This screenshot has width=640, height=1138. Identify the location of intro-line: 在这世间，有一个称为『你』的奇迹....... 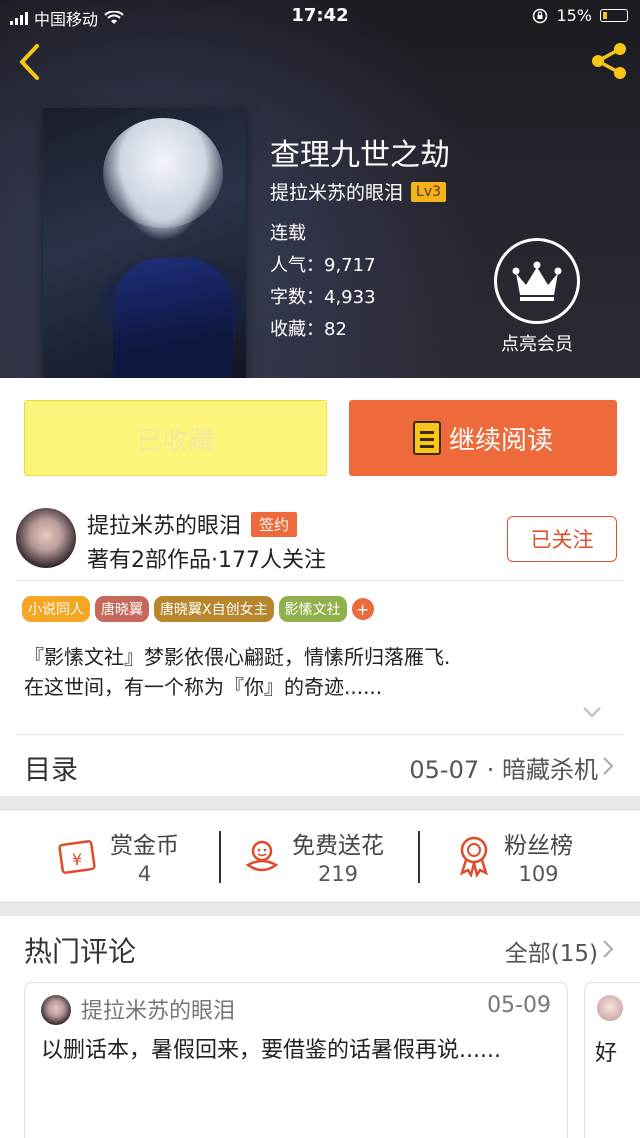
(203, 687).